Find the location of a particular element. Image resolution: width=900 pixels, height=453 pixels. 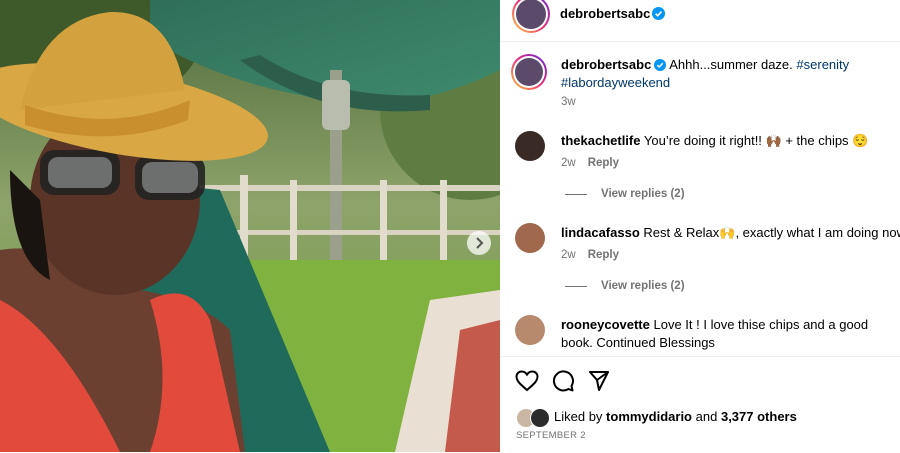

caption-avatar is located at coordinates (529, 72).